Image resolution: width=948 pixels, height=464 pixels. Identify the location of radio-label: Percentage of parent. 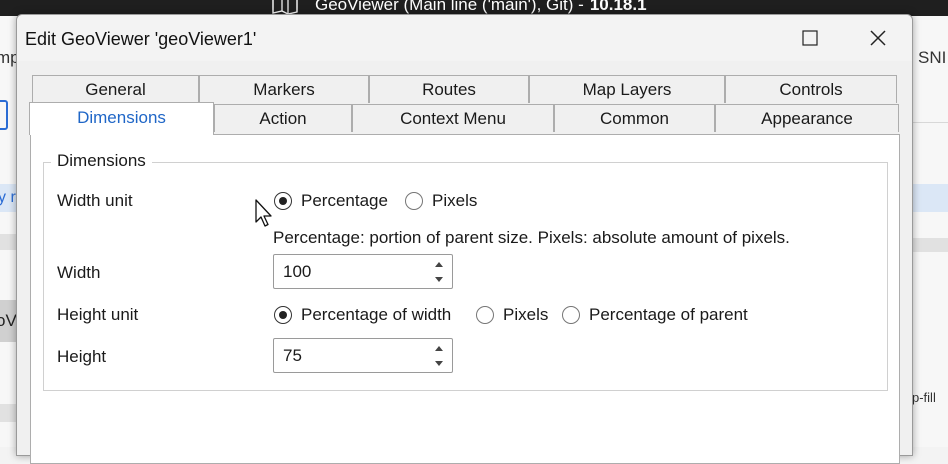
(668, 314).